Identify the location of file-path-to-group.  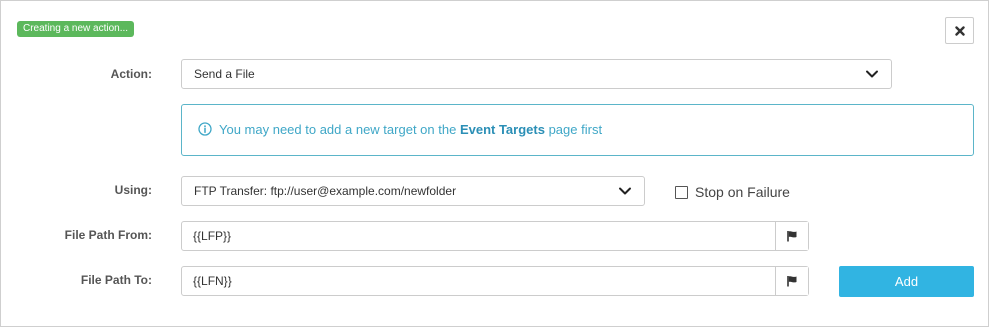
(495, 281).